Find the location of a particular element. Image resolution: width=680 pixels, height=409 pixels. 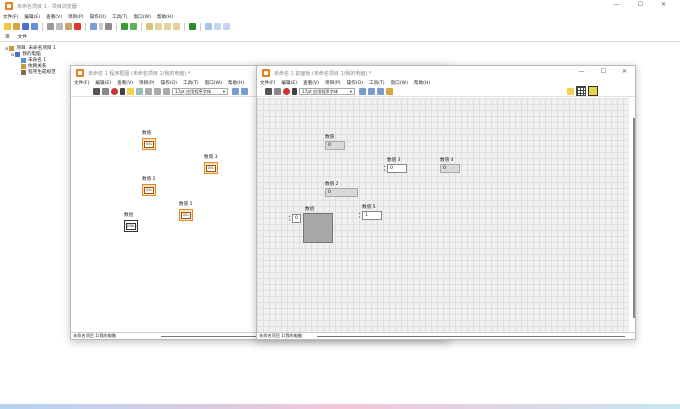

fp-horizontal-scrollbar is located at coordinates (471, 336).